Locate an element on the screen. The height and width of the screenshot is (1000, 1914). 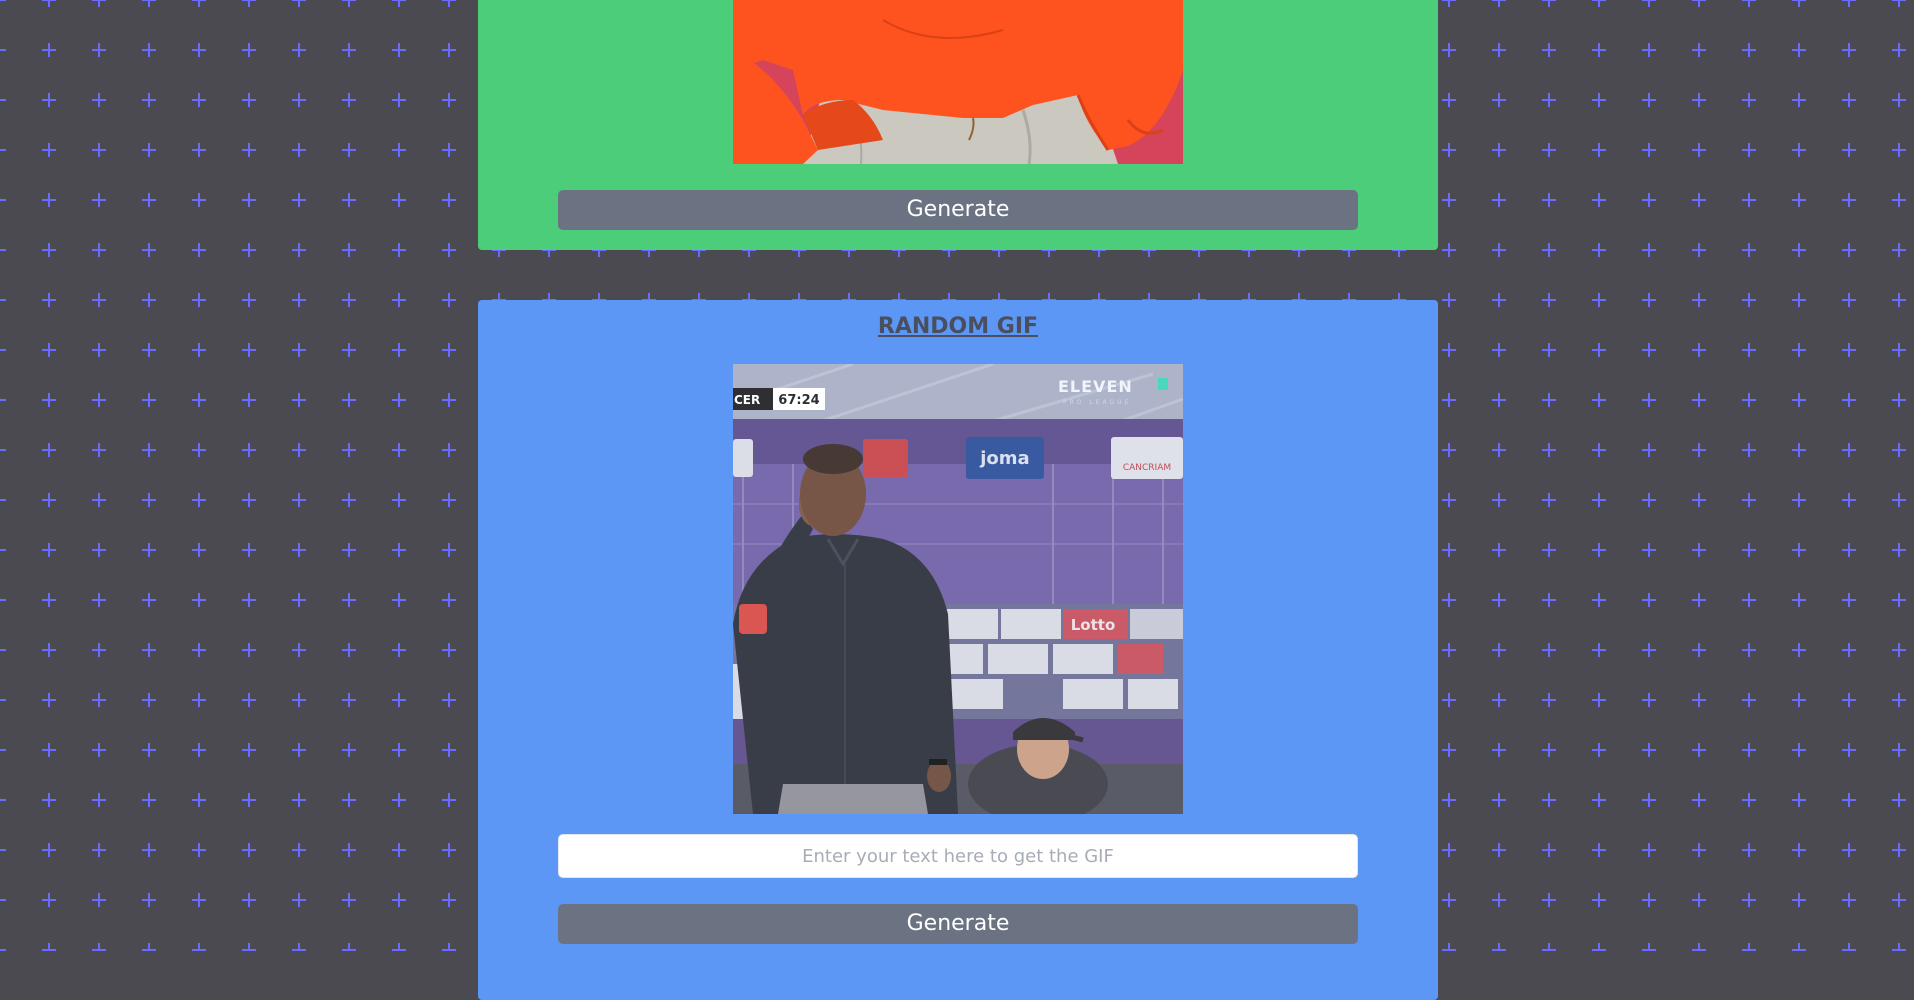
tag-generate-button: Generate is located at coordinates (958, 210).